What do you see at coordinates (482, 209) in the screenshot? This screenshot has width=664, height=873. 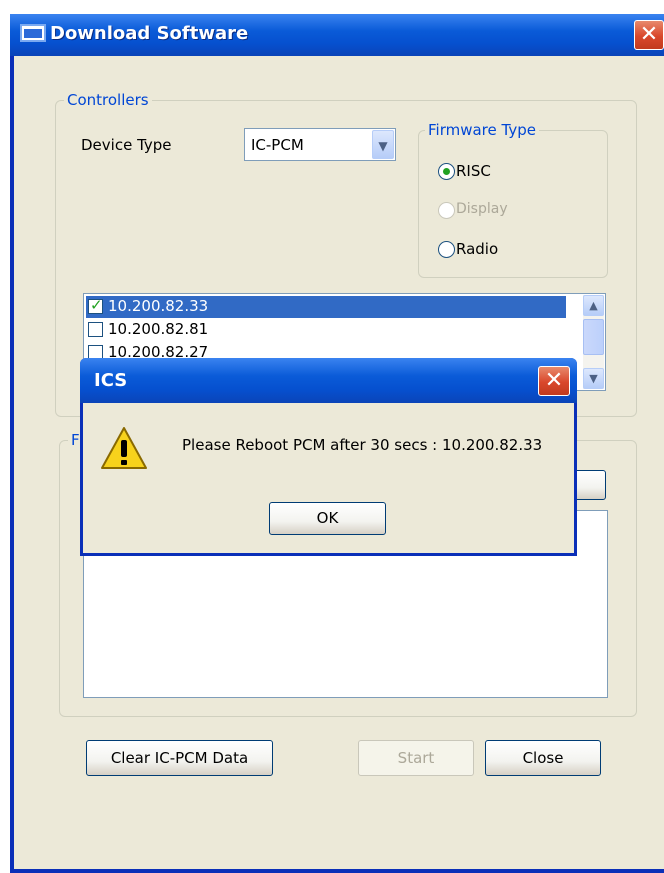 I see `radio-display-label: Display` at bounding box center [482, 209].